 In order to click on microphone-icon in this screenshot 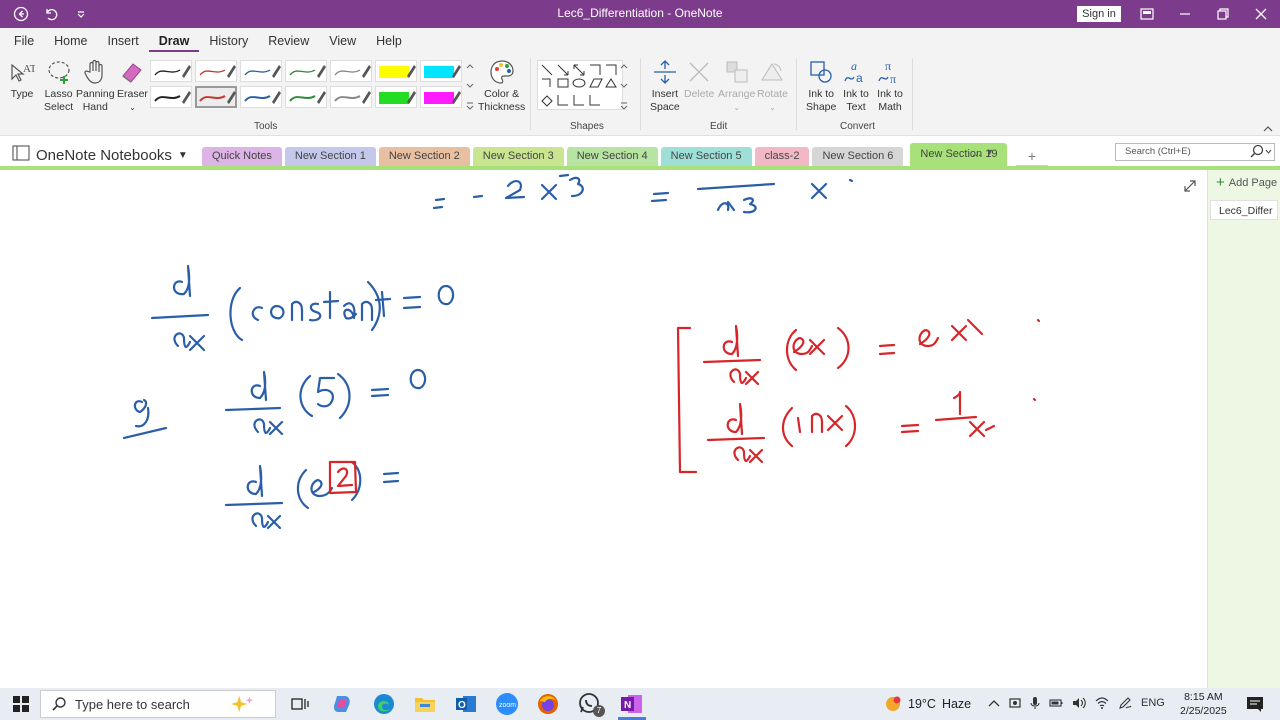, I will do `click(1035, 703)`.